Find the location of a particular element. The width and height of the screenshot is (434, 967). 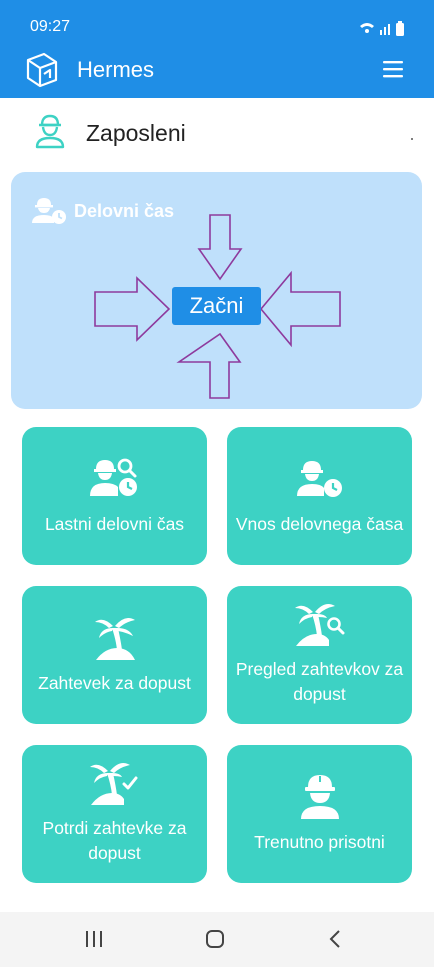

palm-island-check-icon is located at coordinates (113, 784).